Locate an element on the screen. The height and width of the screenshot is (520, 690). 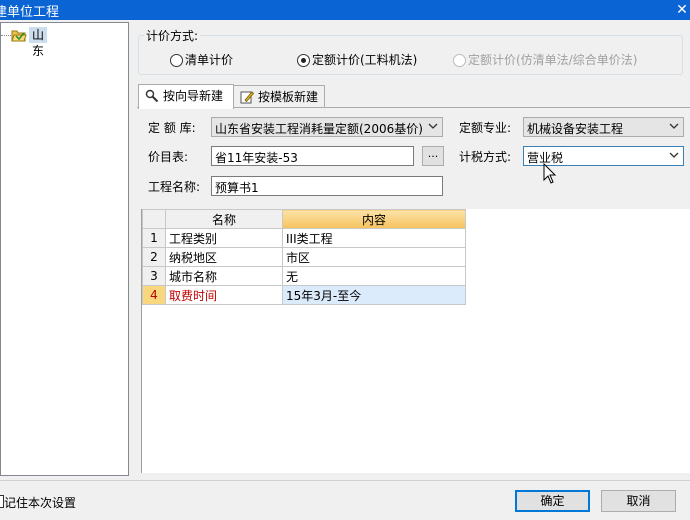
remember-label: 记住本次设置 is located at coordinates (40, 502).